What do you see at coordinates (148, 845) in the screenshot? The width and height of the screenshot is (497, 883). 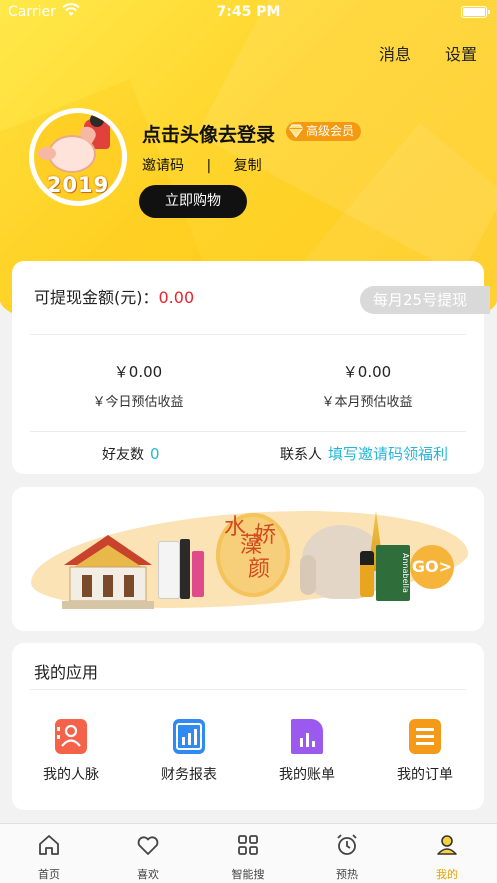 I see `heart-icon` at bounding box center [148, 845].